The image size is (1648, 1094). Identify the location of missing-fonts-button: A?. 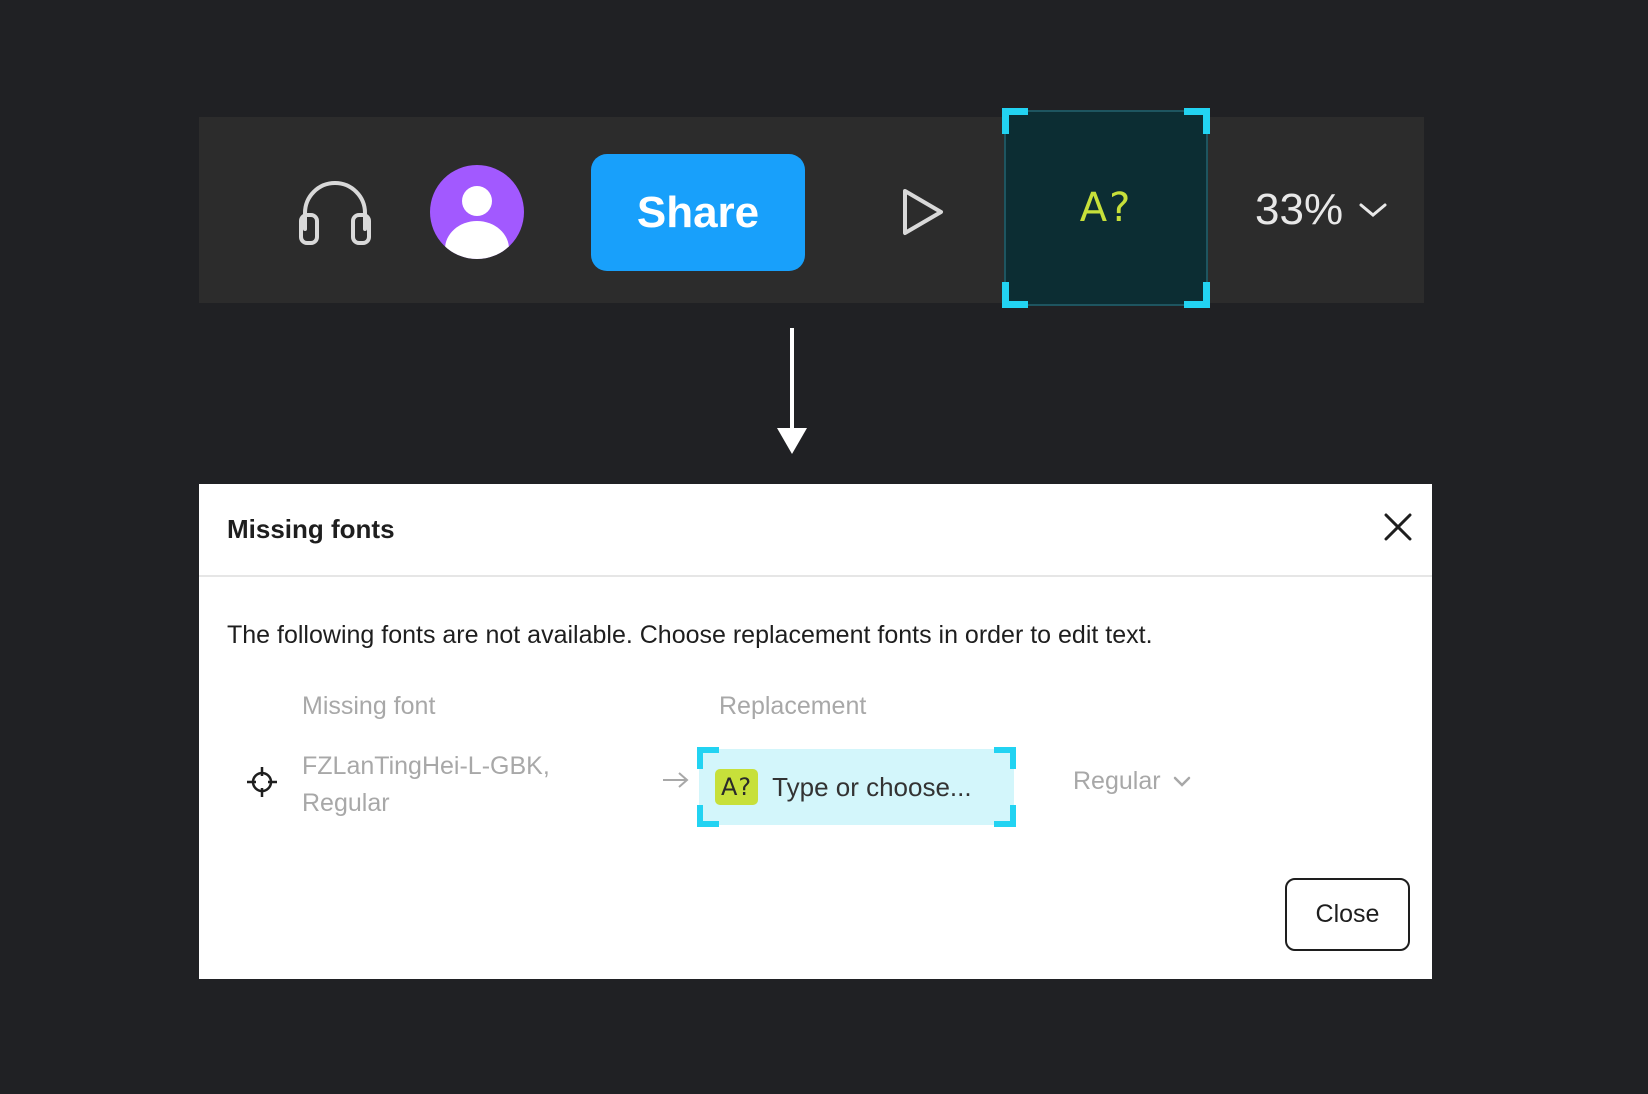
(1106, 208).